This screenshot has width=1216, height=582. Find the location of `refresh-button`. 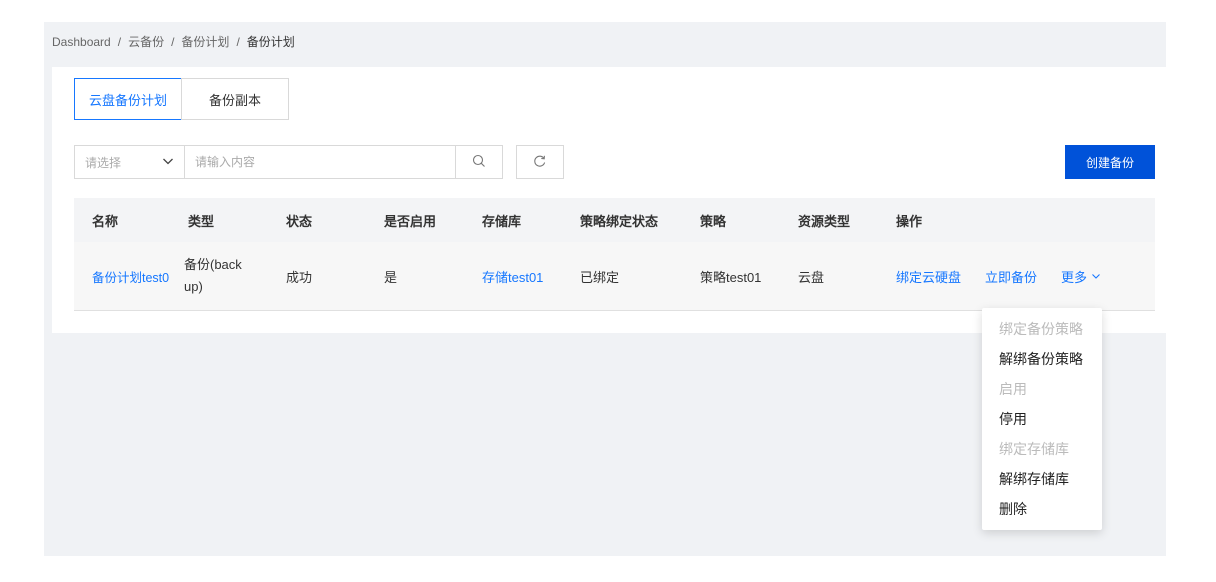

refresh-button is located at coordinates (540, 162).